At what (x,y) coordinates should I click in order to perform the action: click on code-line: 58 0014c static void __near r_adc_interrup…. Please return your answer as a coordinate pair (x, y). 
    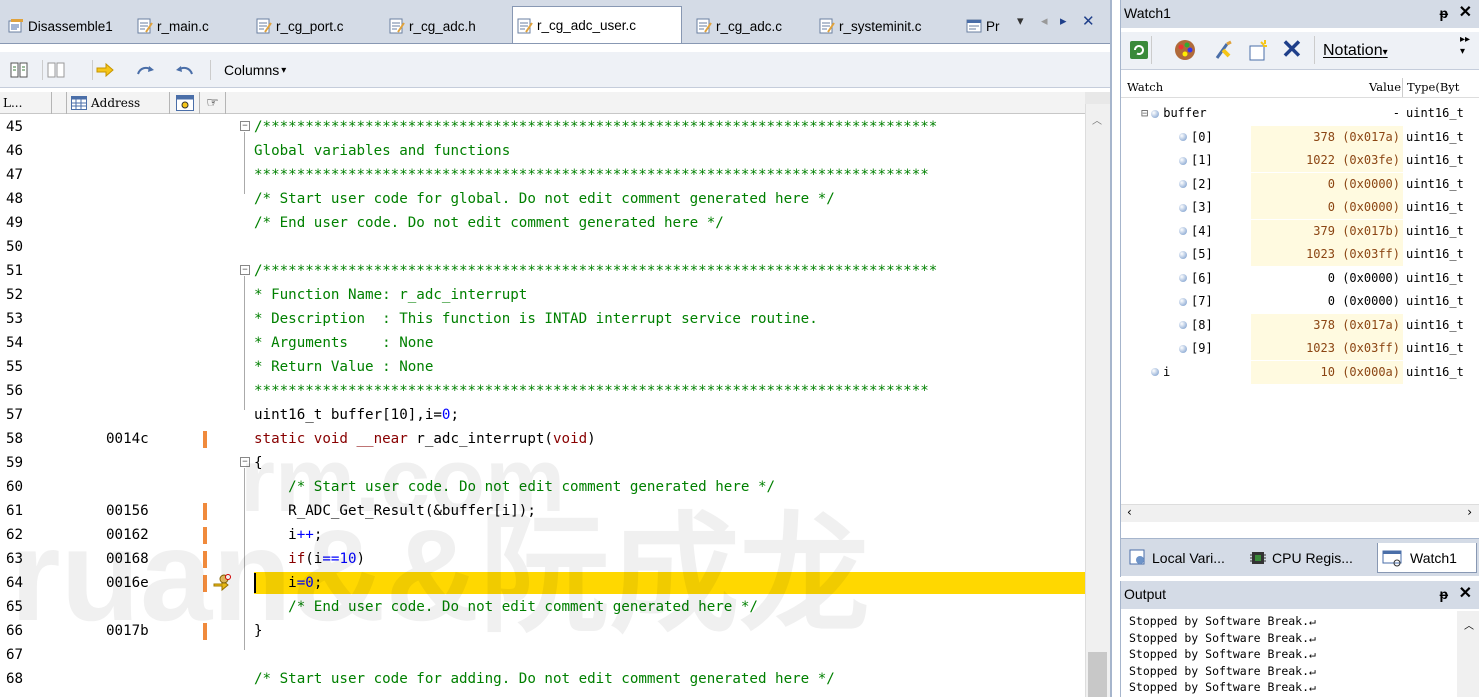
    Looking at the image, I should click on (548, 439).